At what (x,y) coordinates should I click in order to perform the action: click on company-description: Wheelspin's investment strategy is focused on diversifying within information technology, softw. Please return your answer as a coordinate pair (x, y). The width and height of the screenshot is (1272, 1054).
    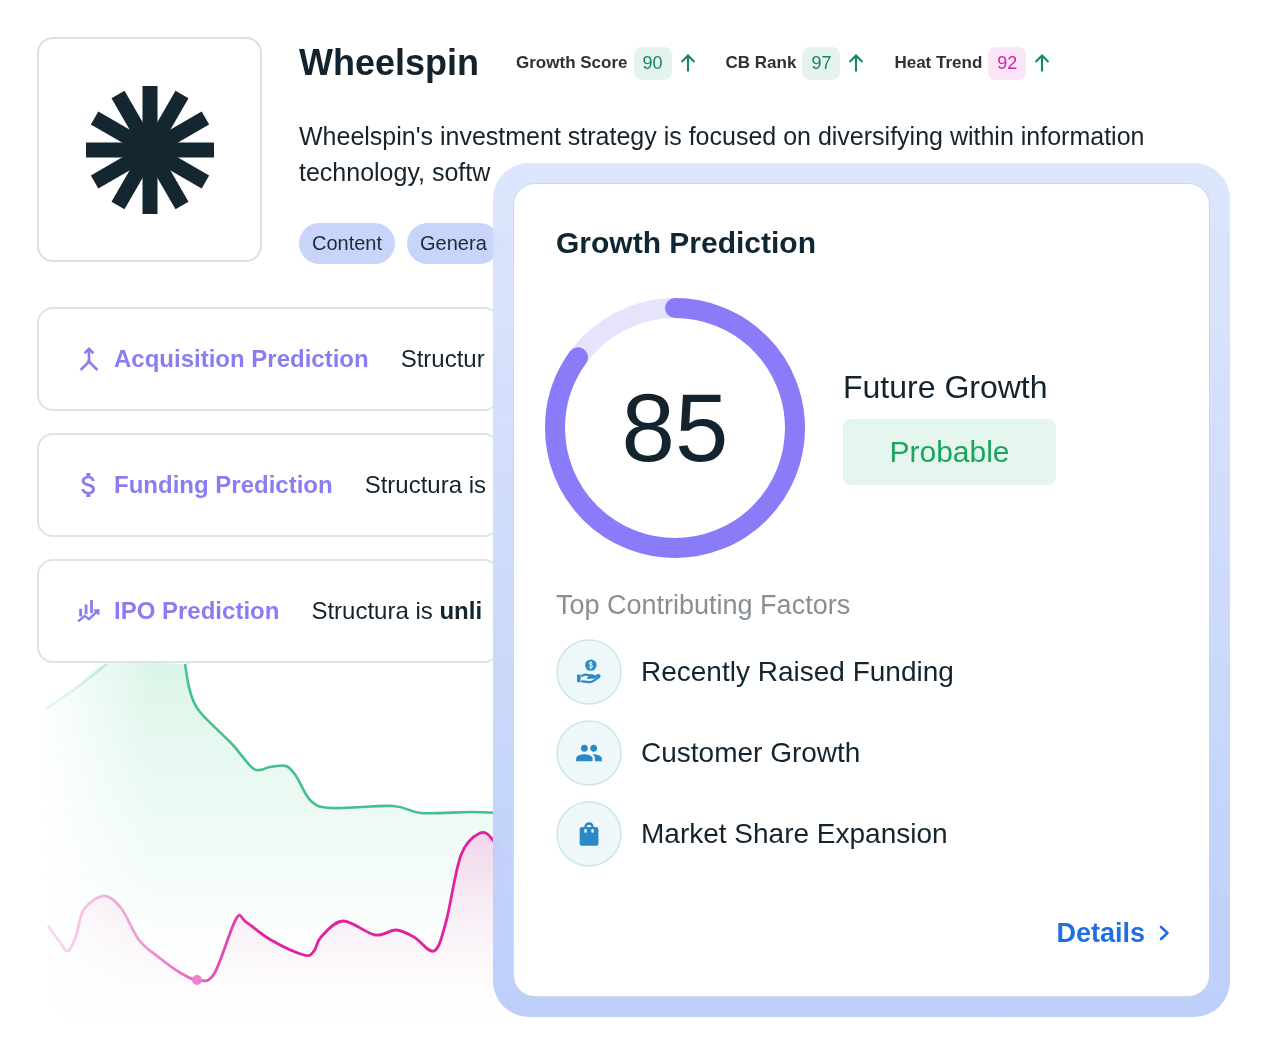
    Looking at the image, I should click on (722, 154).